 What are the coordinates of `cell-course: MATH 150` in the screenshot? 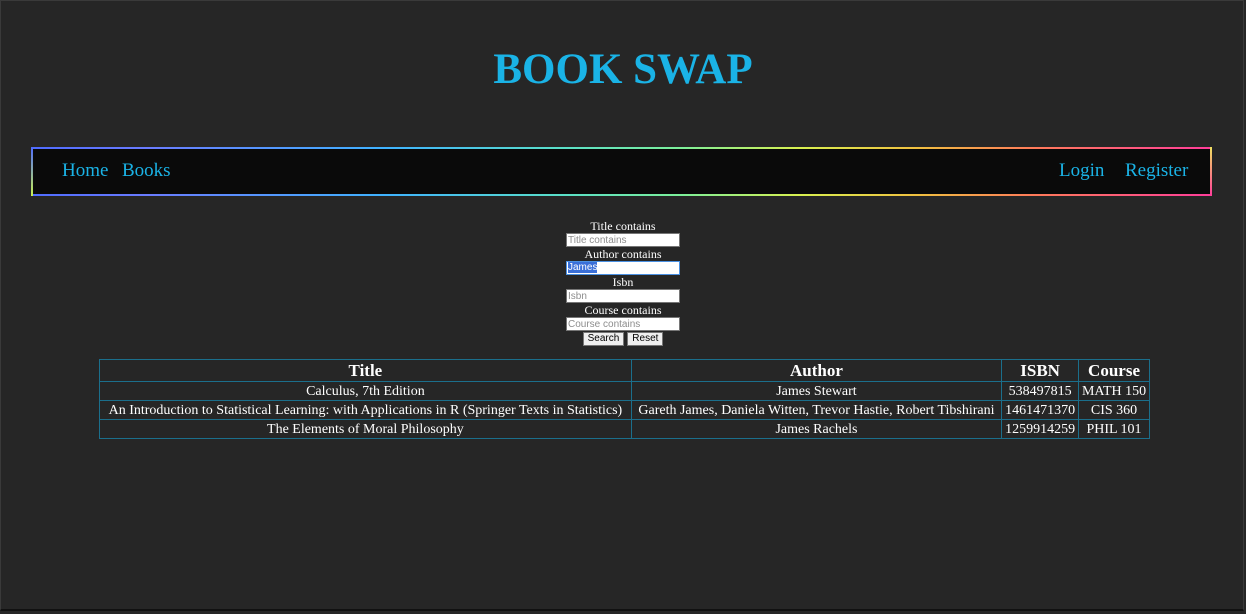 It's located at (1114, 391).